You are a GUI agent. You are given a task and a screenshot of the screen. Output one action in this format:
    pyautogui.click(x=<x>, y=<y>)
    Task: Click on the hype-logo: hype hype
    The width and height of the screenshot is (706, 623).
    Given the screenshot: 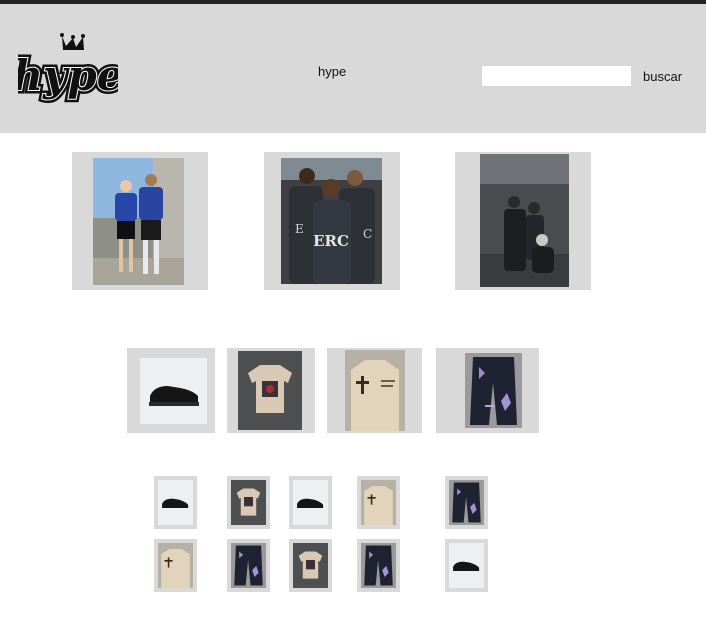 What is the action you would take?
    pyautogui.click(x=68, y=68)
    